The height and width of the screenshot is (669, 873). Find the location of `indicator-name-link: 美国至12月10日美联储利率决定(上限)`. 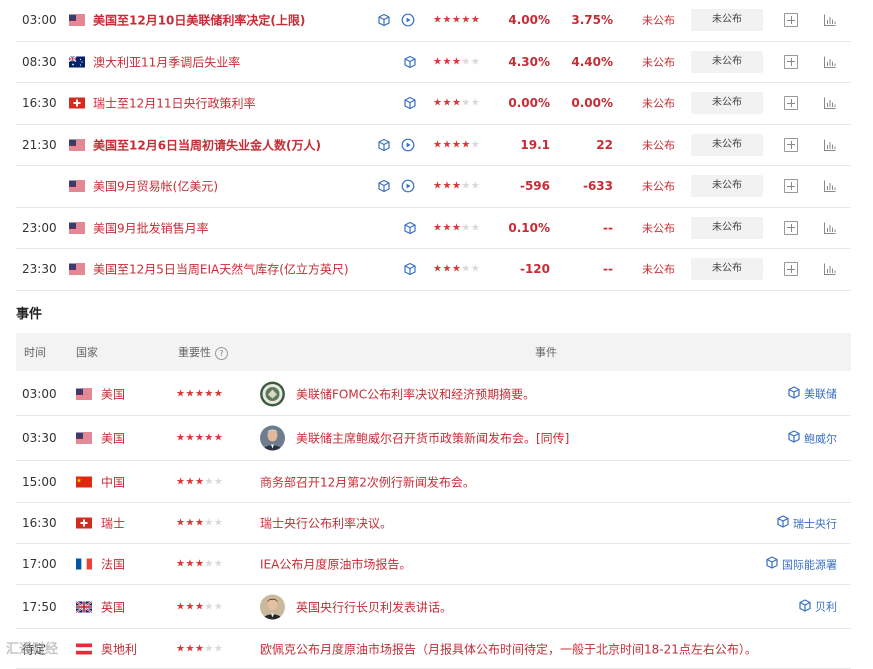

indicator-name-link: 美国至12月10日美联储利率决定(上限) is located at coordinates (238, 20).